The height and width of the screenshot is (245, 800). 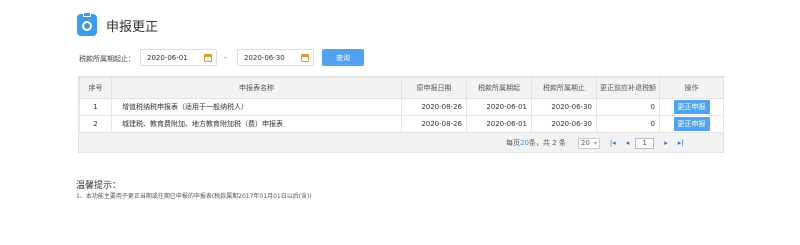 I want to click on period-label: 税款所属期起止：, so click(x=107, y=59).